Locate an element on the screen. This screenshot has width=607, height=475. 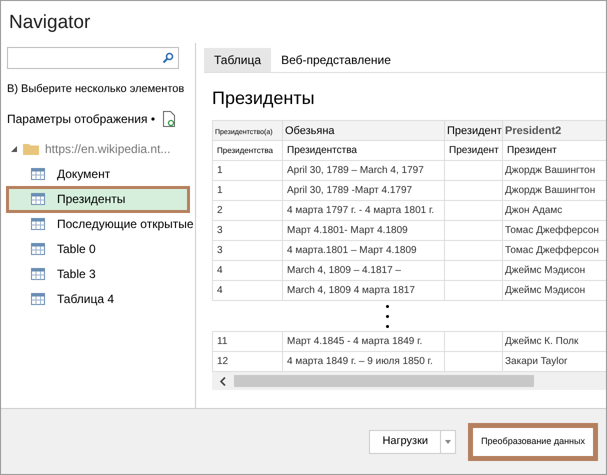
table-cell: Март 4.1845 - 4 марта 1849 г. is located at coordinates (364, 342).